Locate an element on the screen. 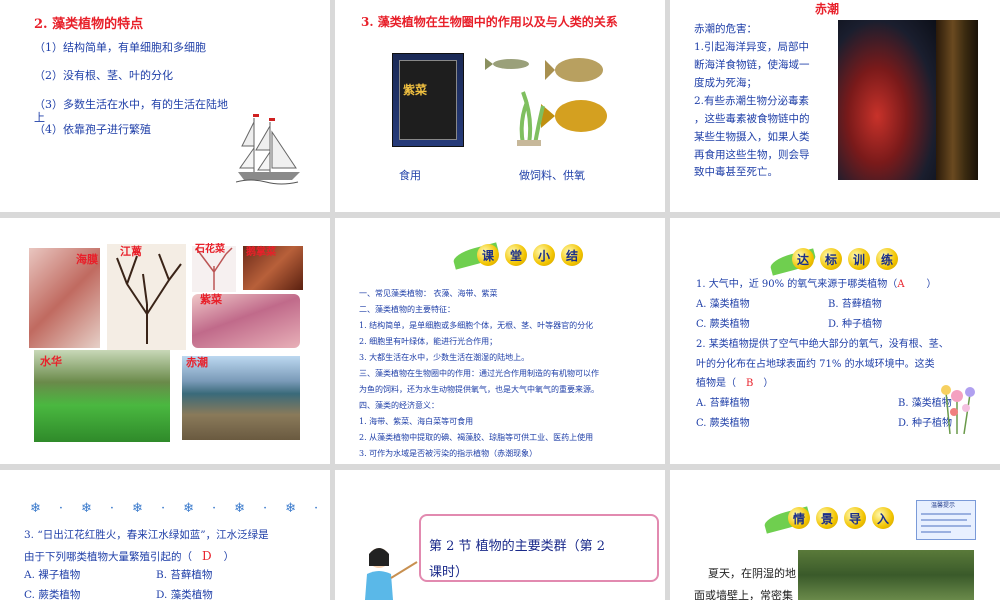 This screenshot has width=1000, height=600. badge-char: 标 is located at coordinates (831, 259).